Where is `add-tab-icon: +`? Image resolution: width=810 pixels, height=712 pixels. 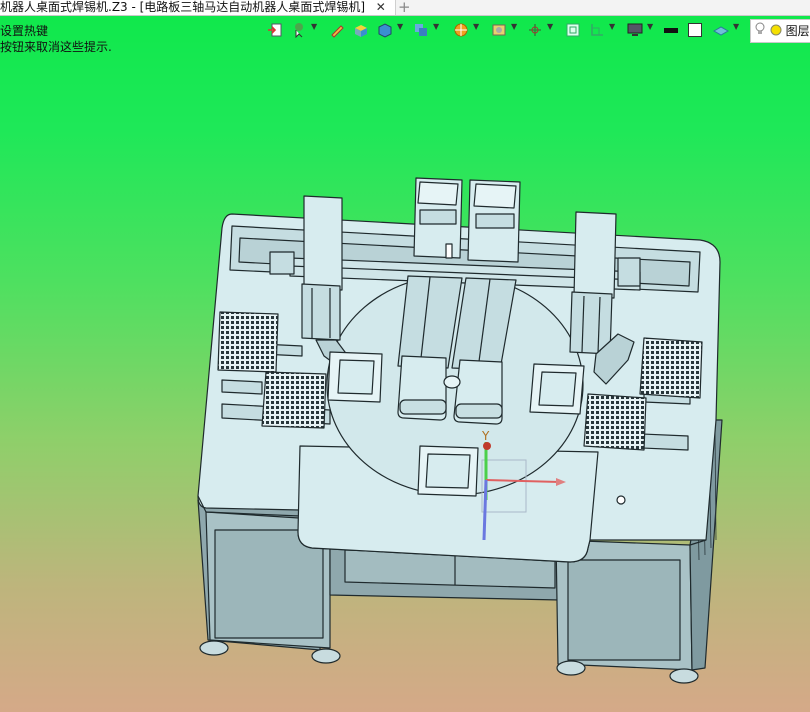 add-tab-icon: + is located at coordinates (404, 7).